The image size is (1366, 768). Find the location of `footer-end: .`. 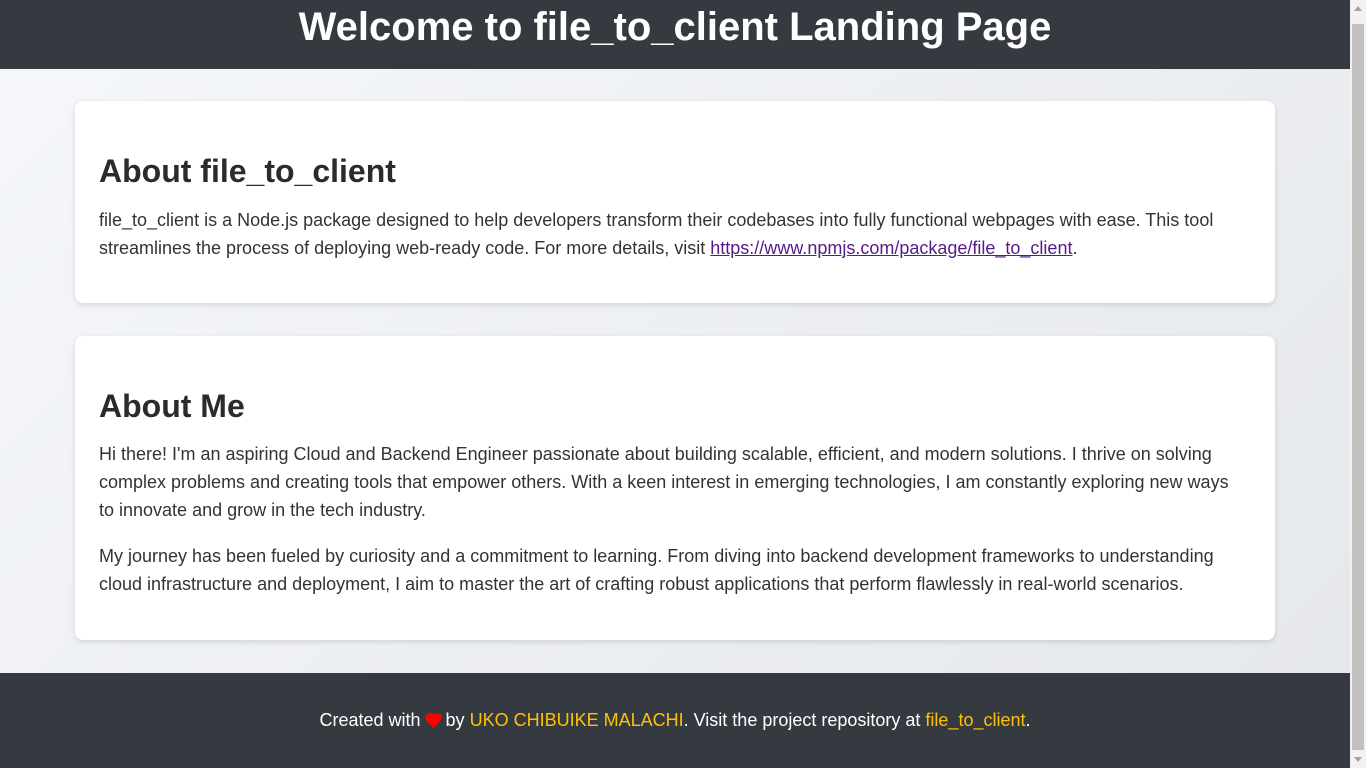

footer-end: . is located at coordinates (1028, 720).